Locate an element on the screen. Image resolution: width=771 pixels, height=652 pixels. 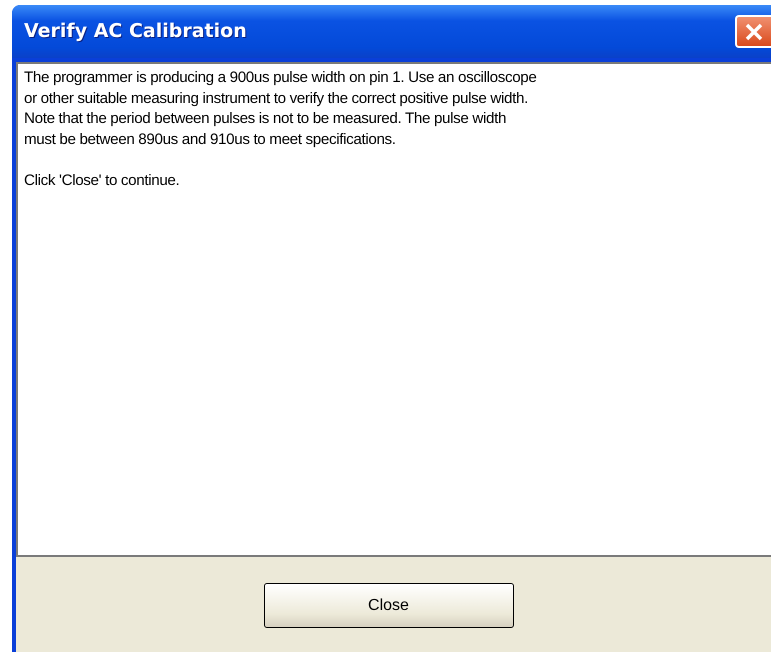
close-button: Close is located at coordinates (389, 605).